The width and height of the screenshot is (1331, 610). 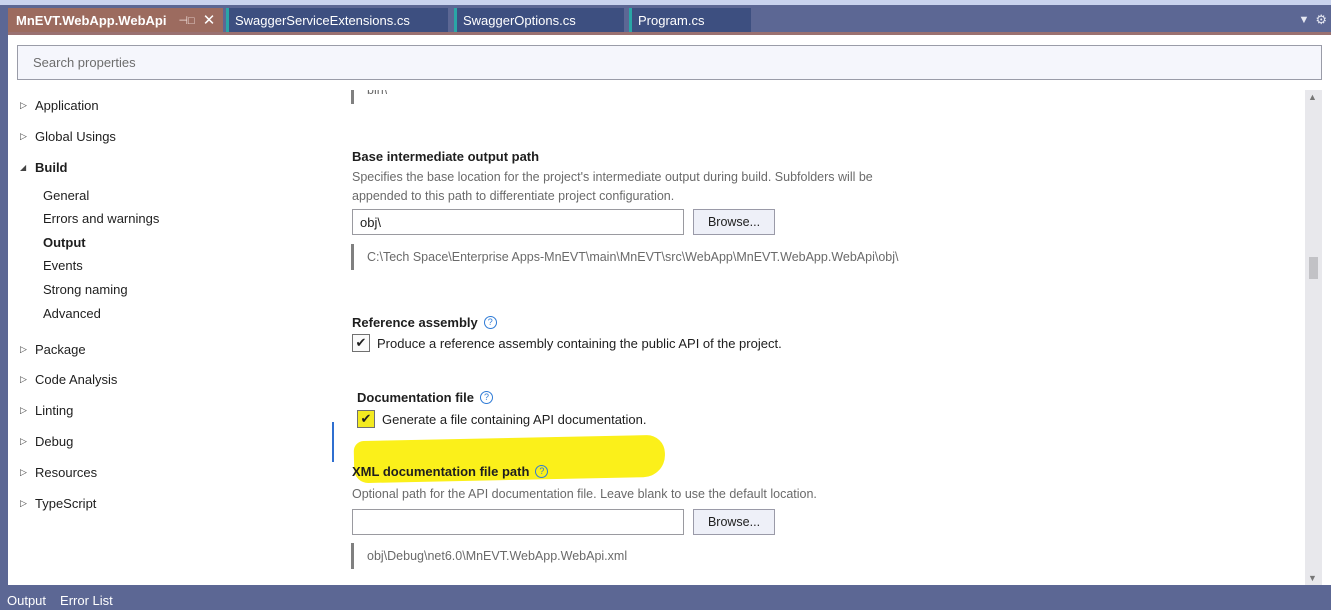 What do you see at coordinates (67, 105) in the screenshot?
I see `sidebar-item-label: Application` at bounding box center [67, 105].